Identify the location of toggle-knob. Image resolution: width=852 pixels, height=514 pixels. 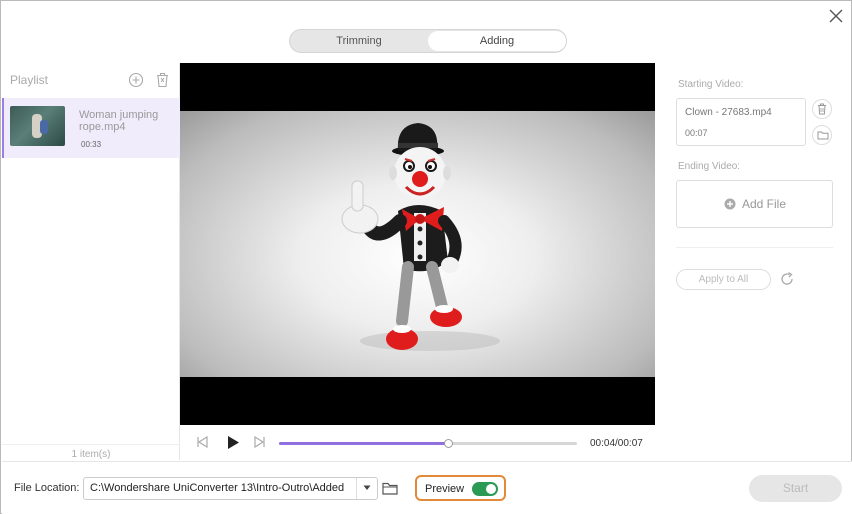
(491, 489).